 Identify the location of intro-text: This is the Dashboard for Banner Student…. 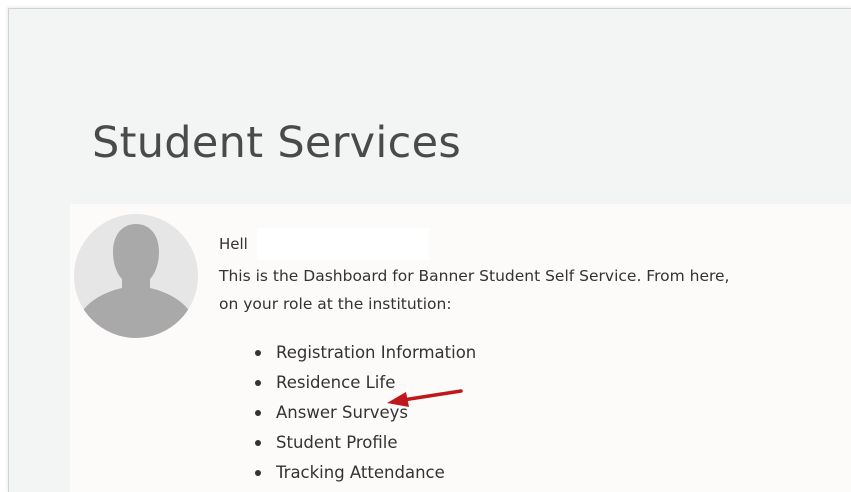
(535, 290).